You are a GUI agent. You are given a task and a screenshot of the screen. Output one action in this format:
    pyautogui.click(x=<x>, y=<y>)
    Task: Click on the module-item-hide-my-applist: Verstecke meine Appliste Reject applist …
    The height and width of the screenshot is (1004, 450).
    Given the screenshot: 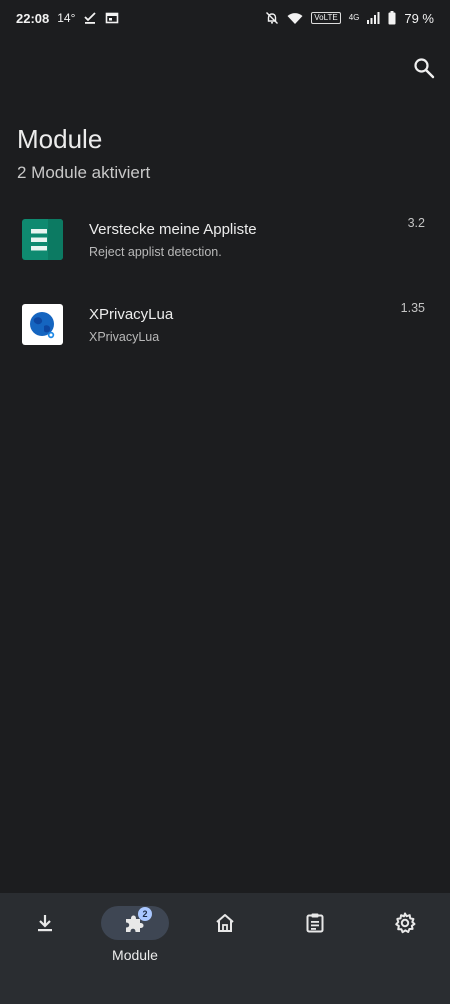 What is the action you would take?
    pyautogui.click(x=225, y=242)
    